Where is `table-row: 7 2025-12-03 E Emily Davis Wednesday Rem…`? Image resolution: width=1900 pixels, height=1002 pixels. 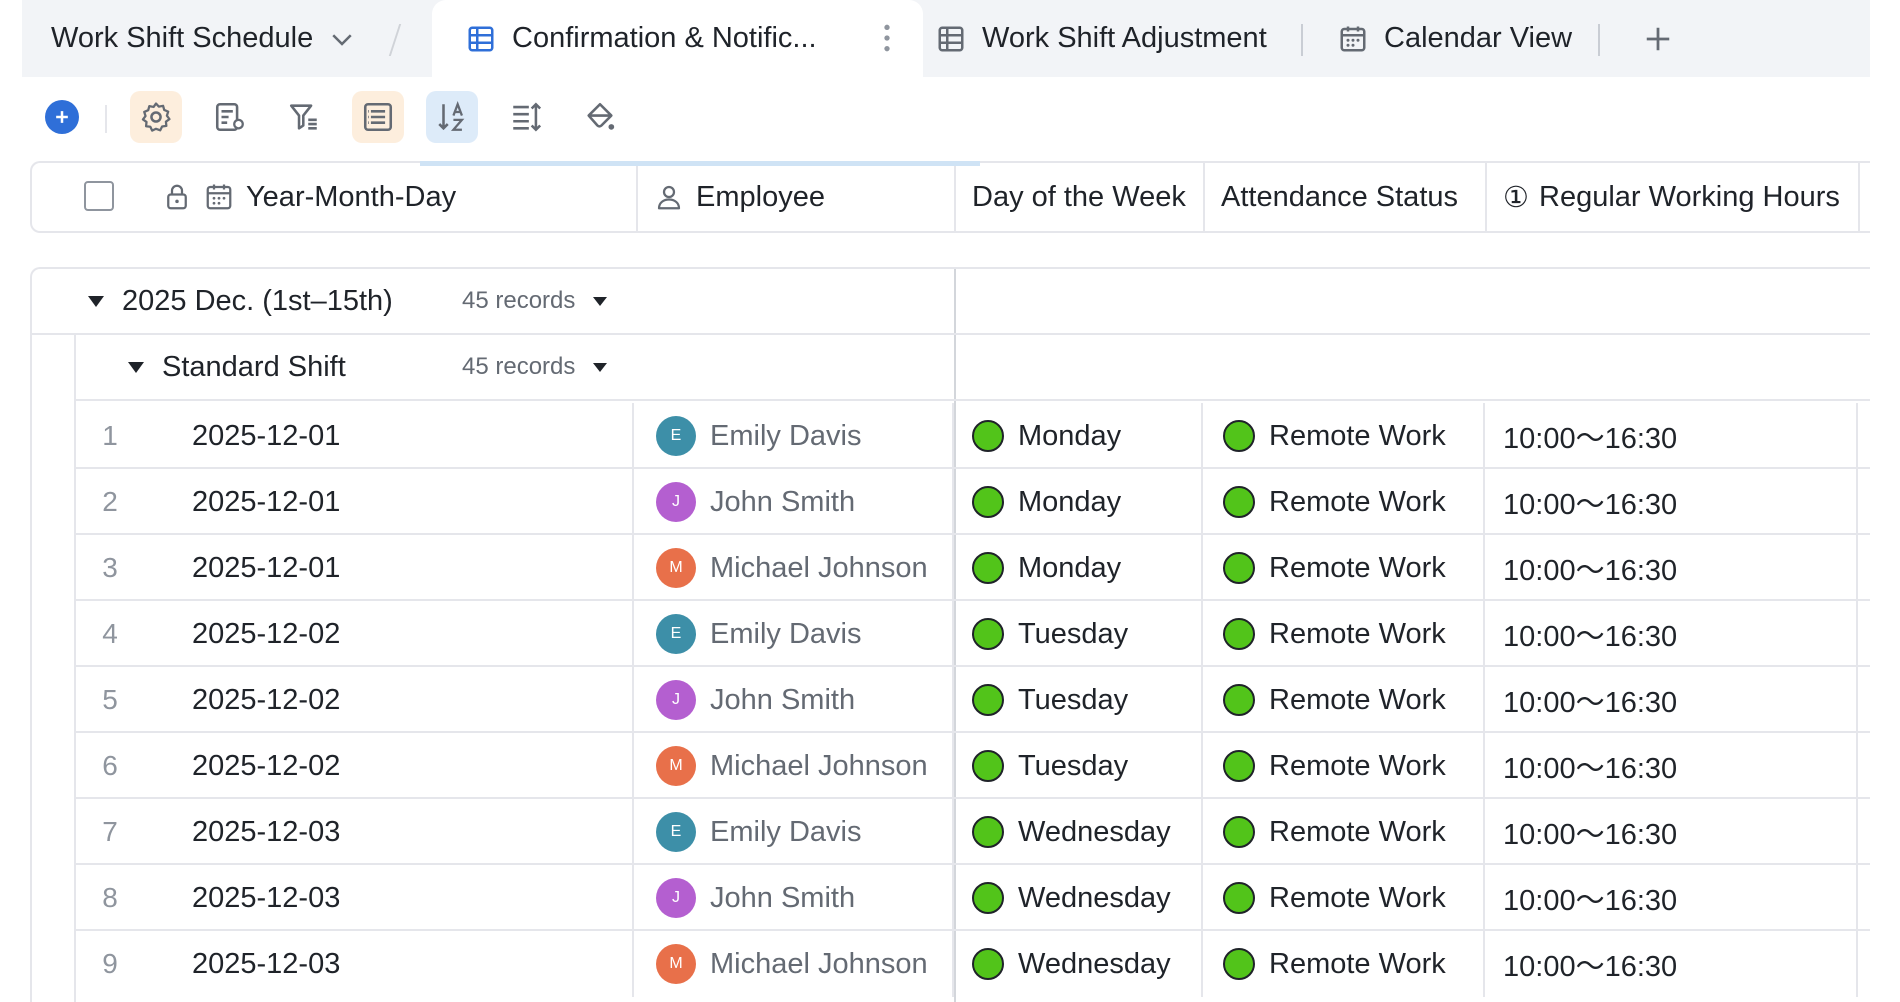
table-row: 7 2025-12-03 E Emily Davis Wednesday Rem… is located at coordinates (973, 832).